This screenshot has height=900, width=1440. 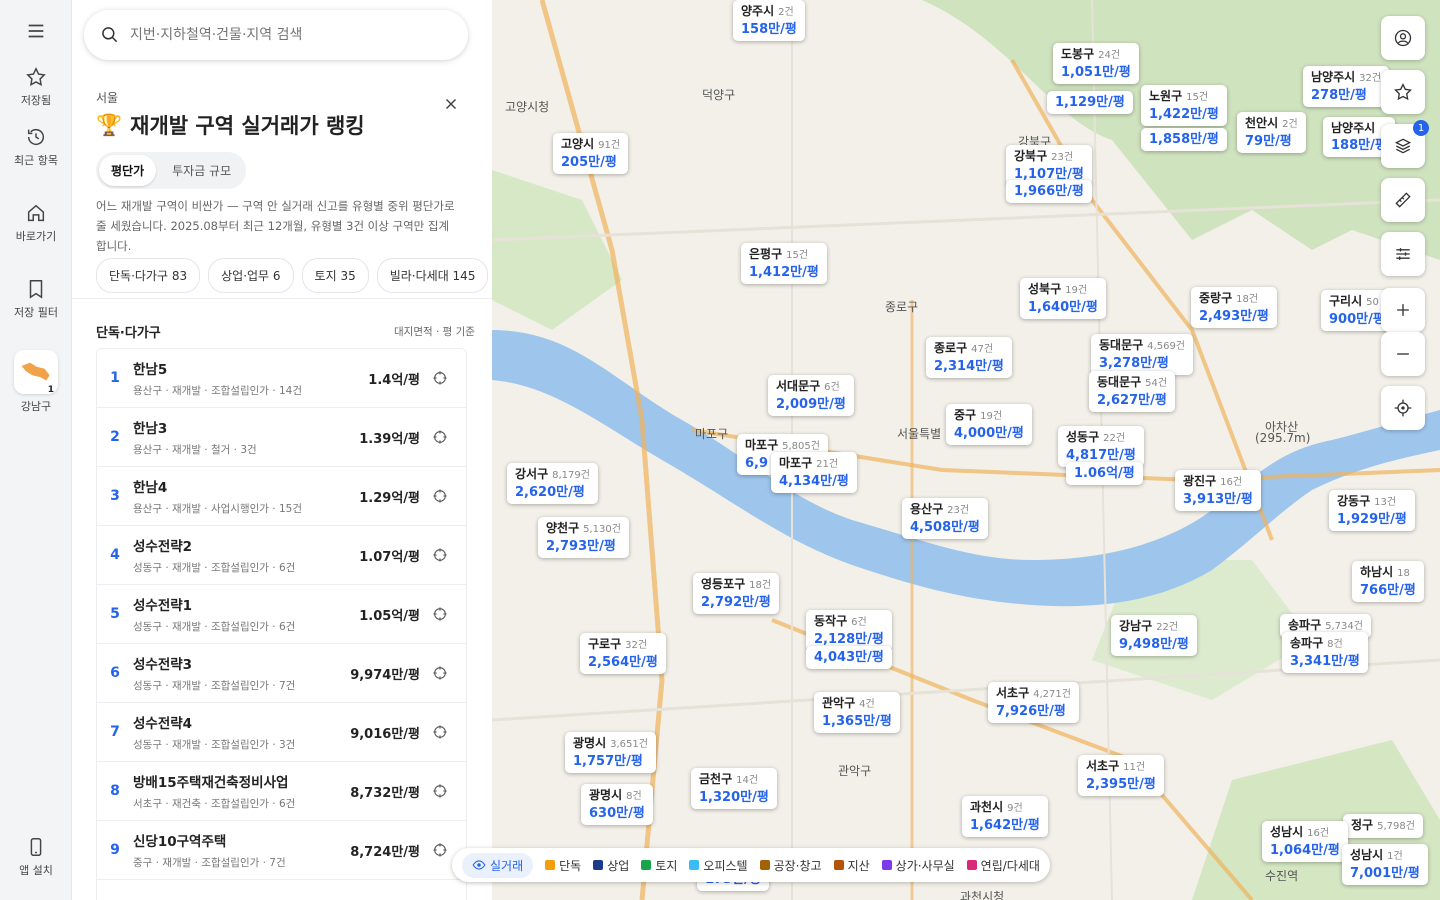 What do you see at coordinates (1325, 652) in the screenshot?
I see `price-marker: 송파구 8건 3,341만/평` at bounding box center [1325, 652].